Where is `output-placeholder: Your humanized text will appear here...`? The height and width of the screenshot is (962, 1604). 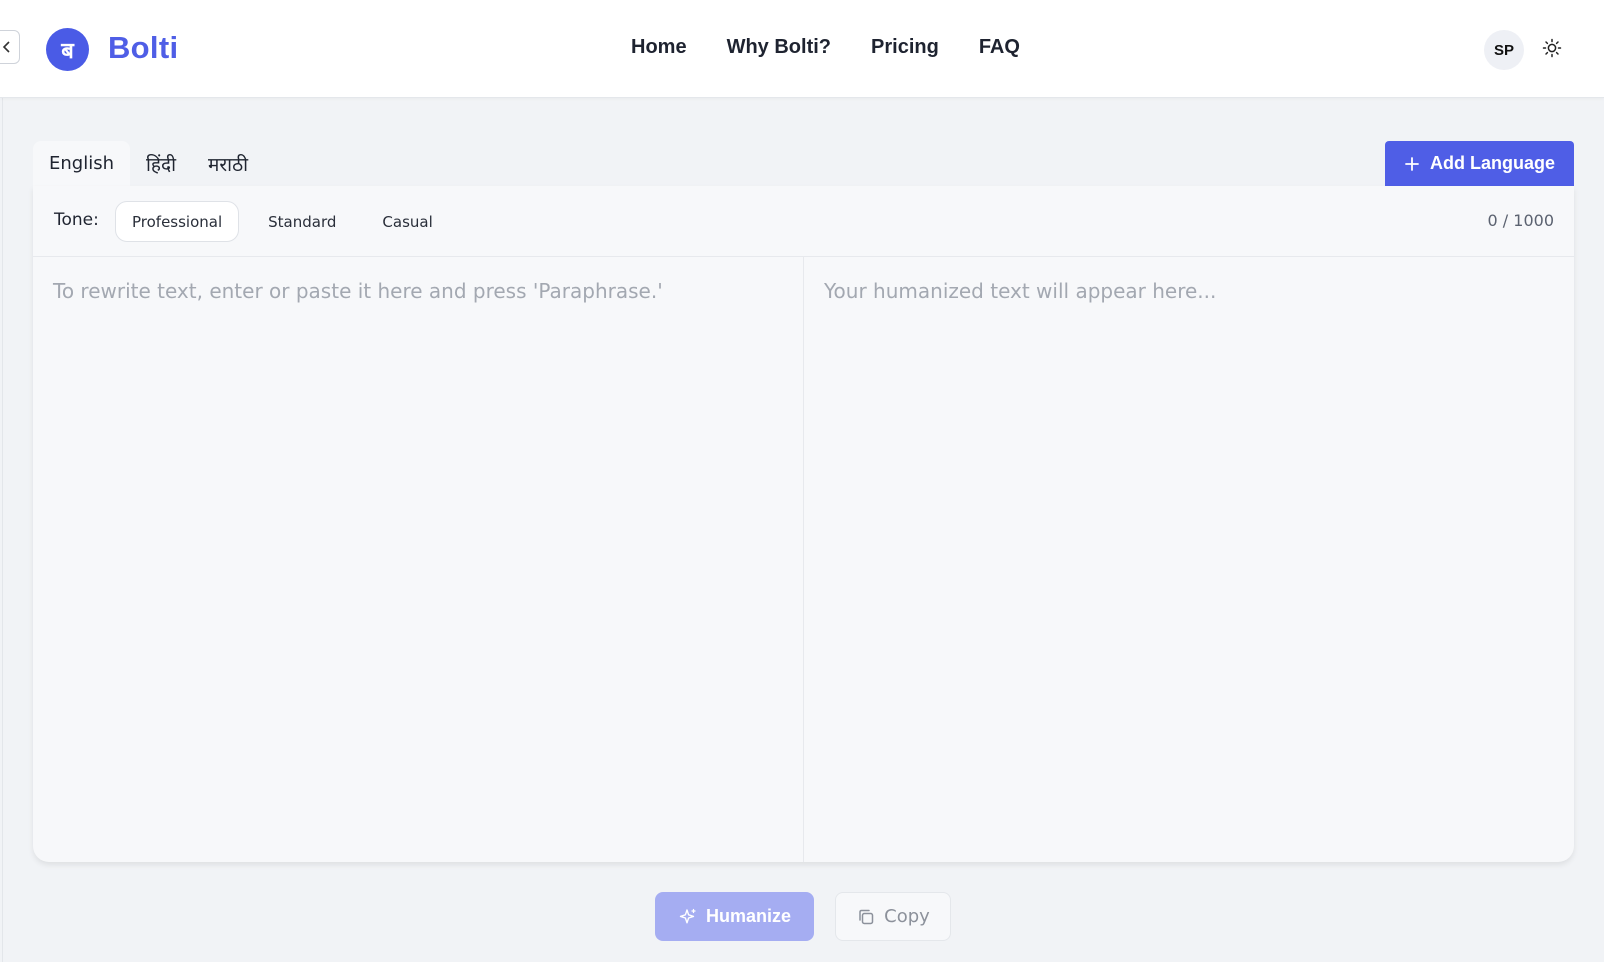 output-placeholder: Your humanized text will appear here... is located at coordinates (1020, 291).